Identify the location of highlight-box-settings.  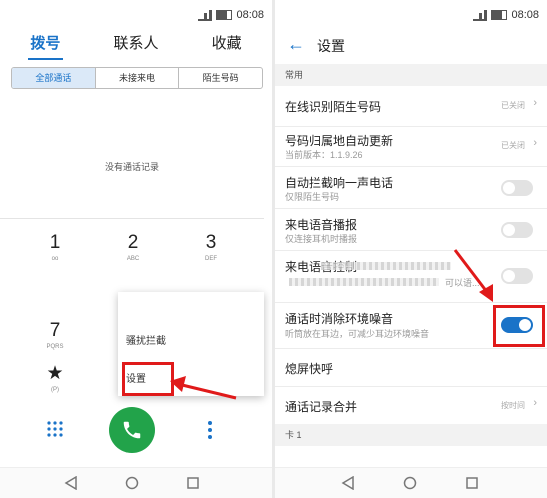
(148, 379).